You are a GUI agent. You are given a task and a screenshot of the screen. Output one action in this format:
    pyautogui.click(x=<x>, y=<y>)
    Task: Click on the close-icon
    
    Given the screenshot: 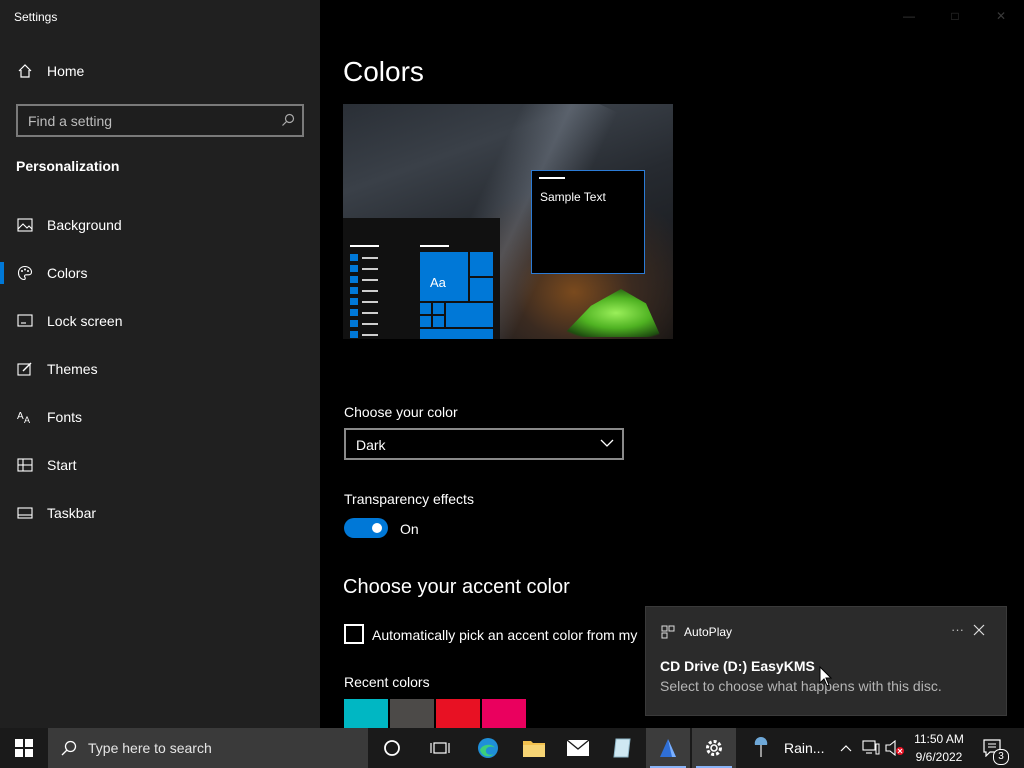 What is the action you would take?
    pyautogui.click(x=979, y=630)
    